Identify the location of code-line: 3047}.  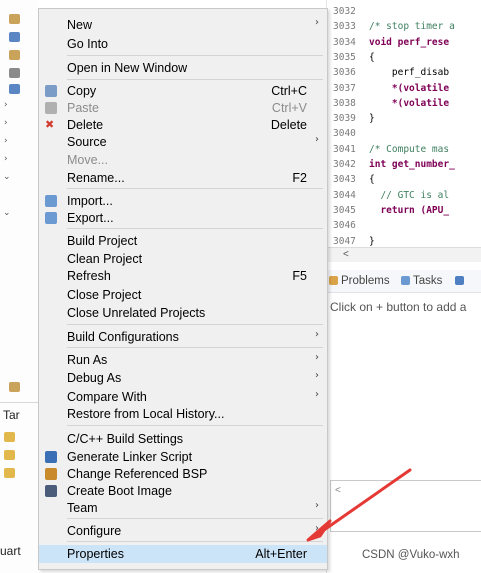
(351, 242).